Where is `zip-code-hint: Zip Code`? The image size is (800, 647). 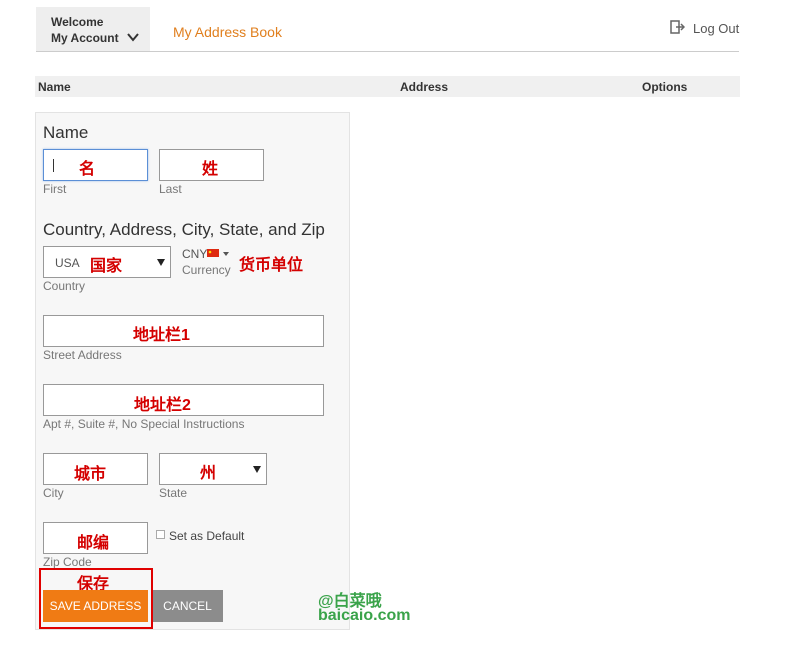
zip-code-hint: Zip Code is located at coordinates (67, 562).